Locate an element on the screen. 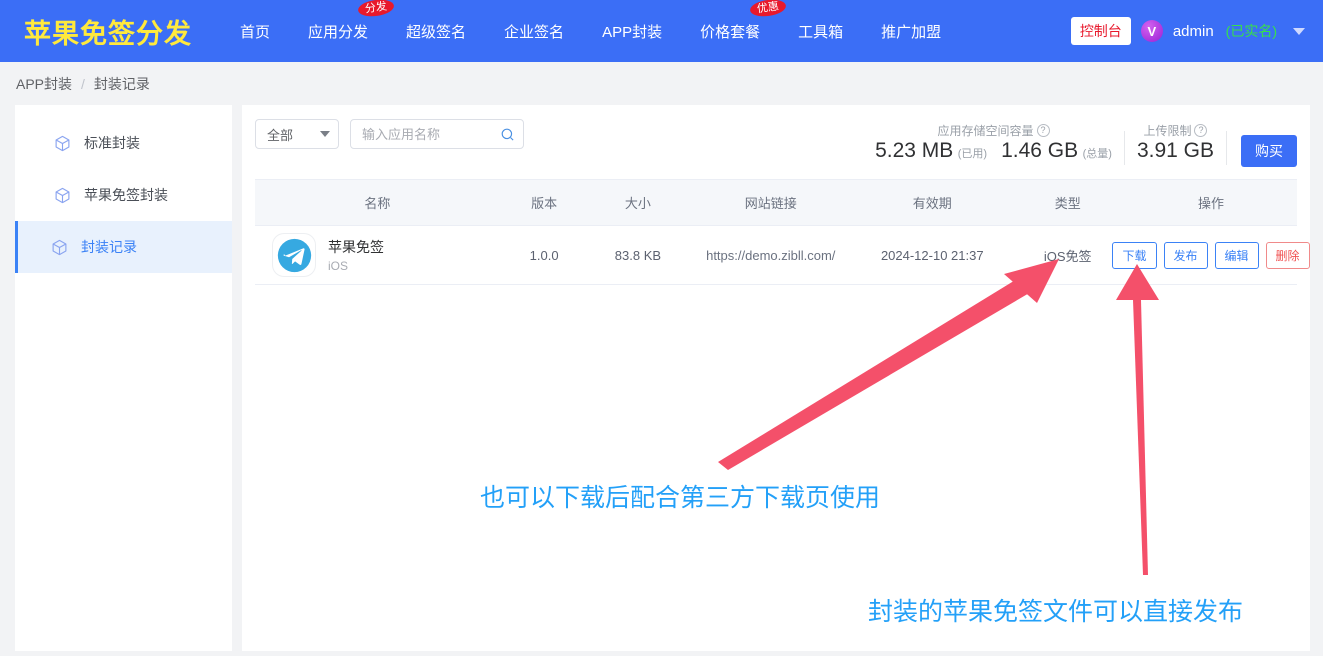 The image size is (1323, 656). filter-select-value: 全部 is located at coordinates (280, 135).